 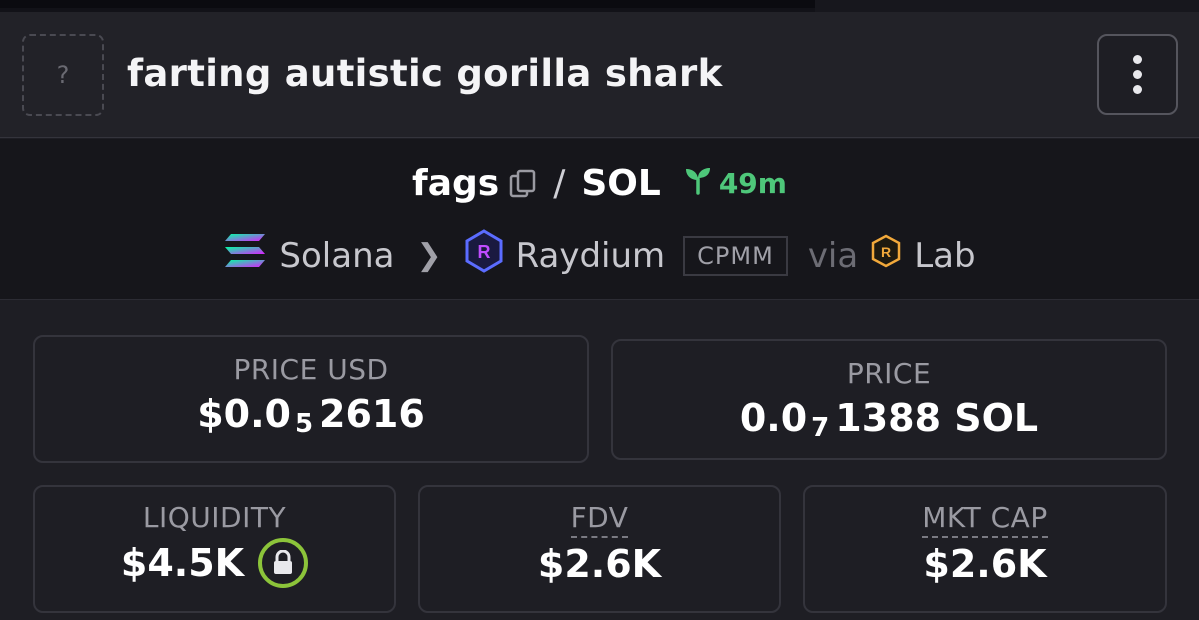 I want to click on quote-symbol: SOL, so click(x=621, y=183).